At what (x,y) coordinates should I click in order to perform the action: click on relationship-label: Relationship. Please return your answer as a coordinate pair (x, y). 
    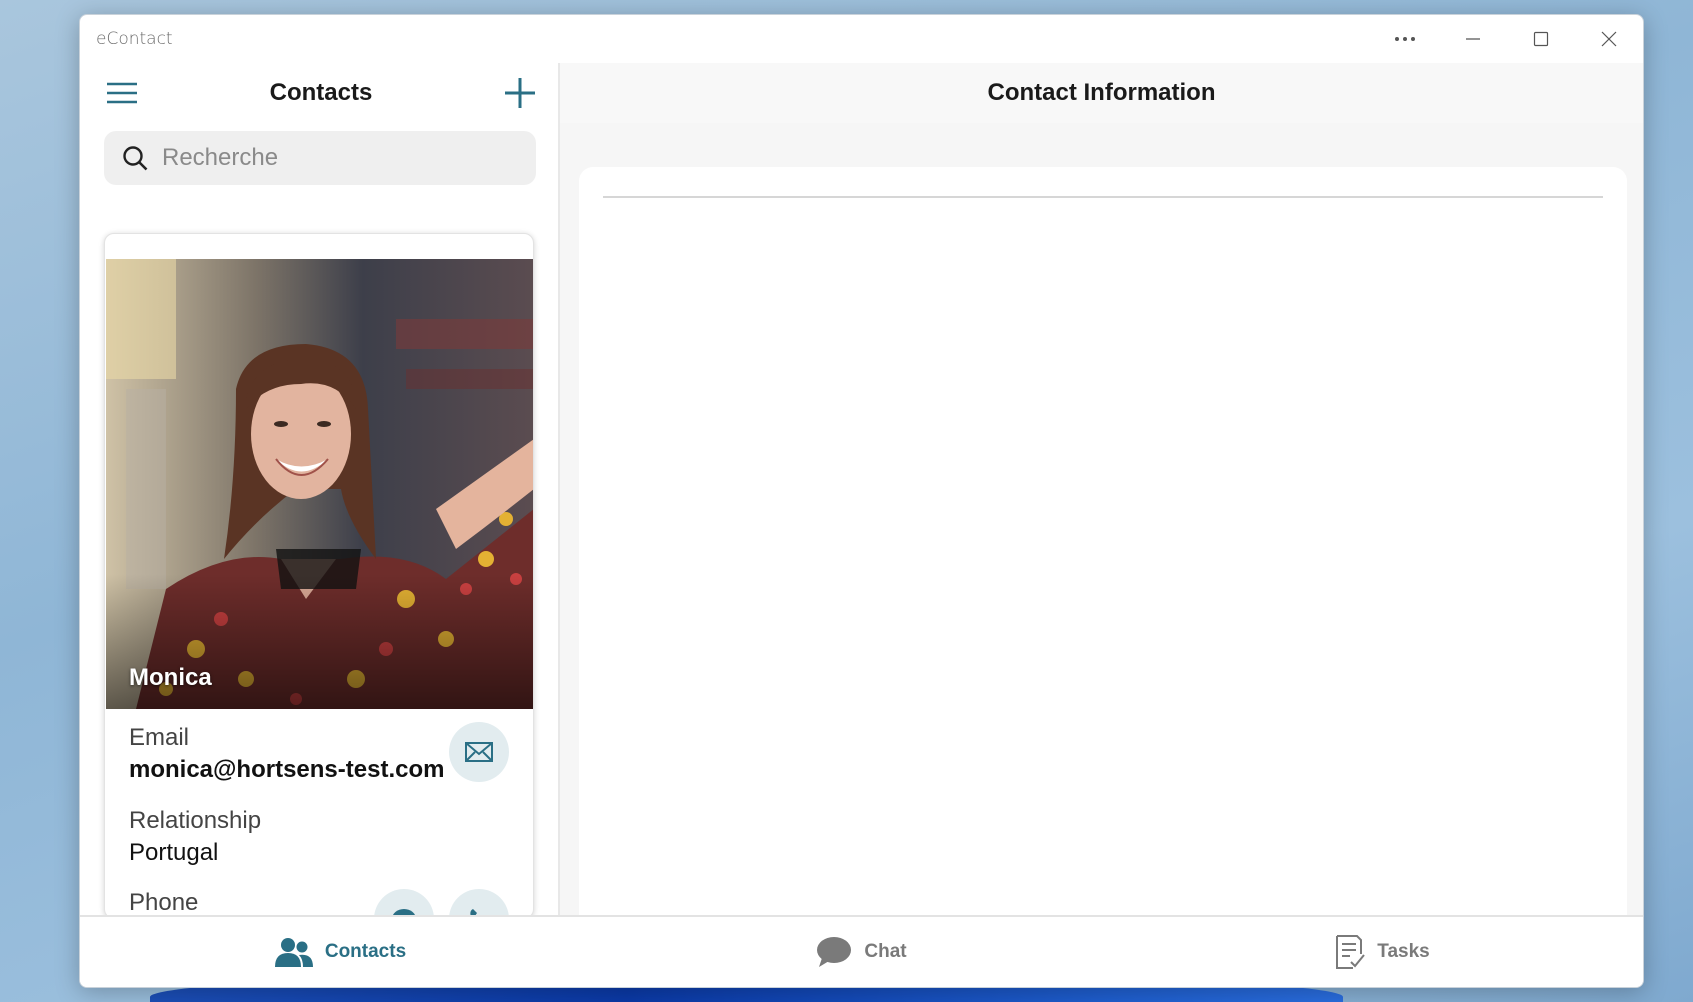
    Looking at the image, I should click on (195, 820).